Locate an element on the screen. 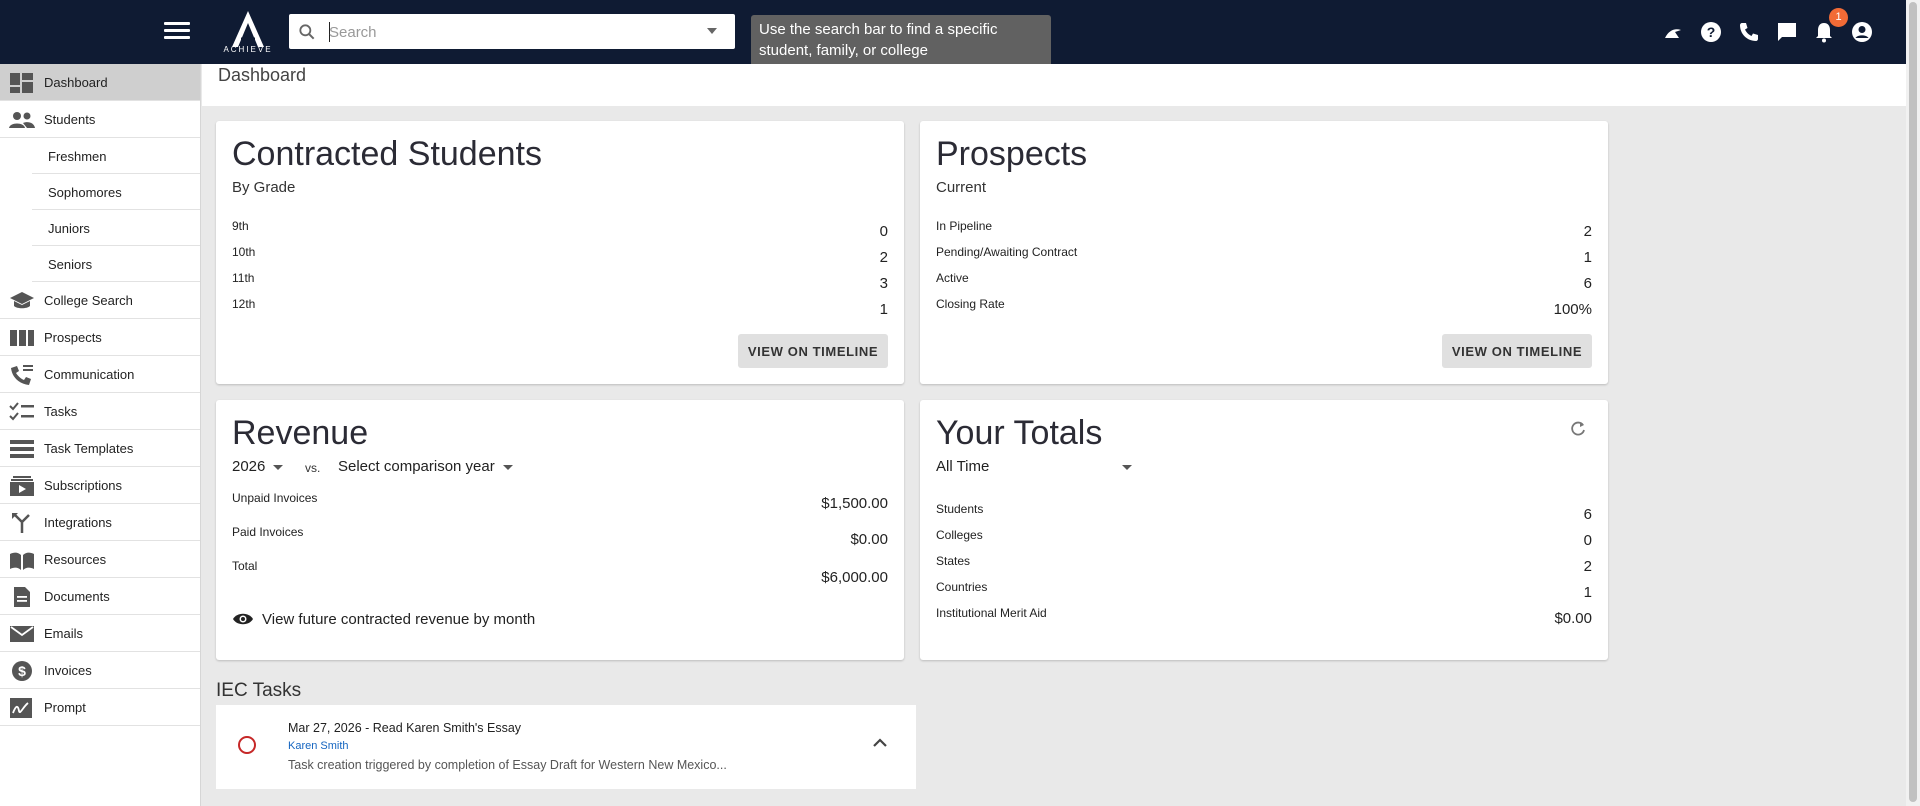 The width and height of the screenshot is (1920, 806). sidebar-item-label: Invoices is located at coordinates (68, 670).